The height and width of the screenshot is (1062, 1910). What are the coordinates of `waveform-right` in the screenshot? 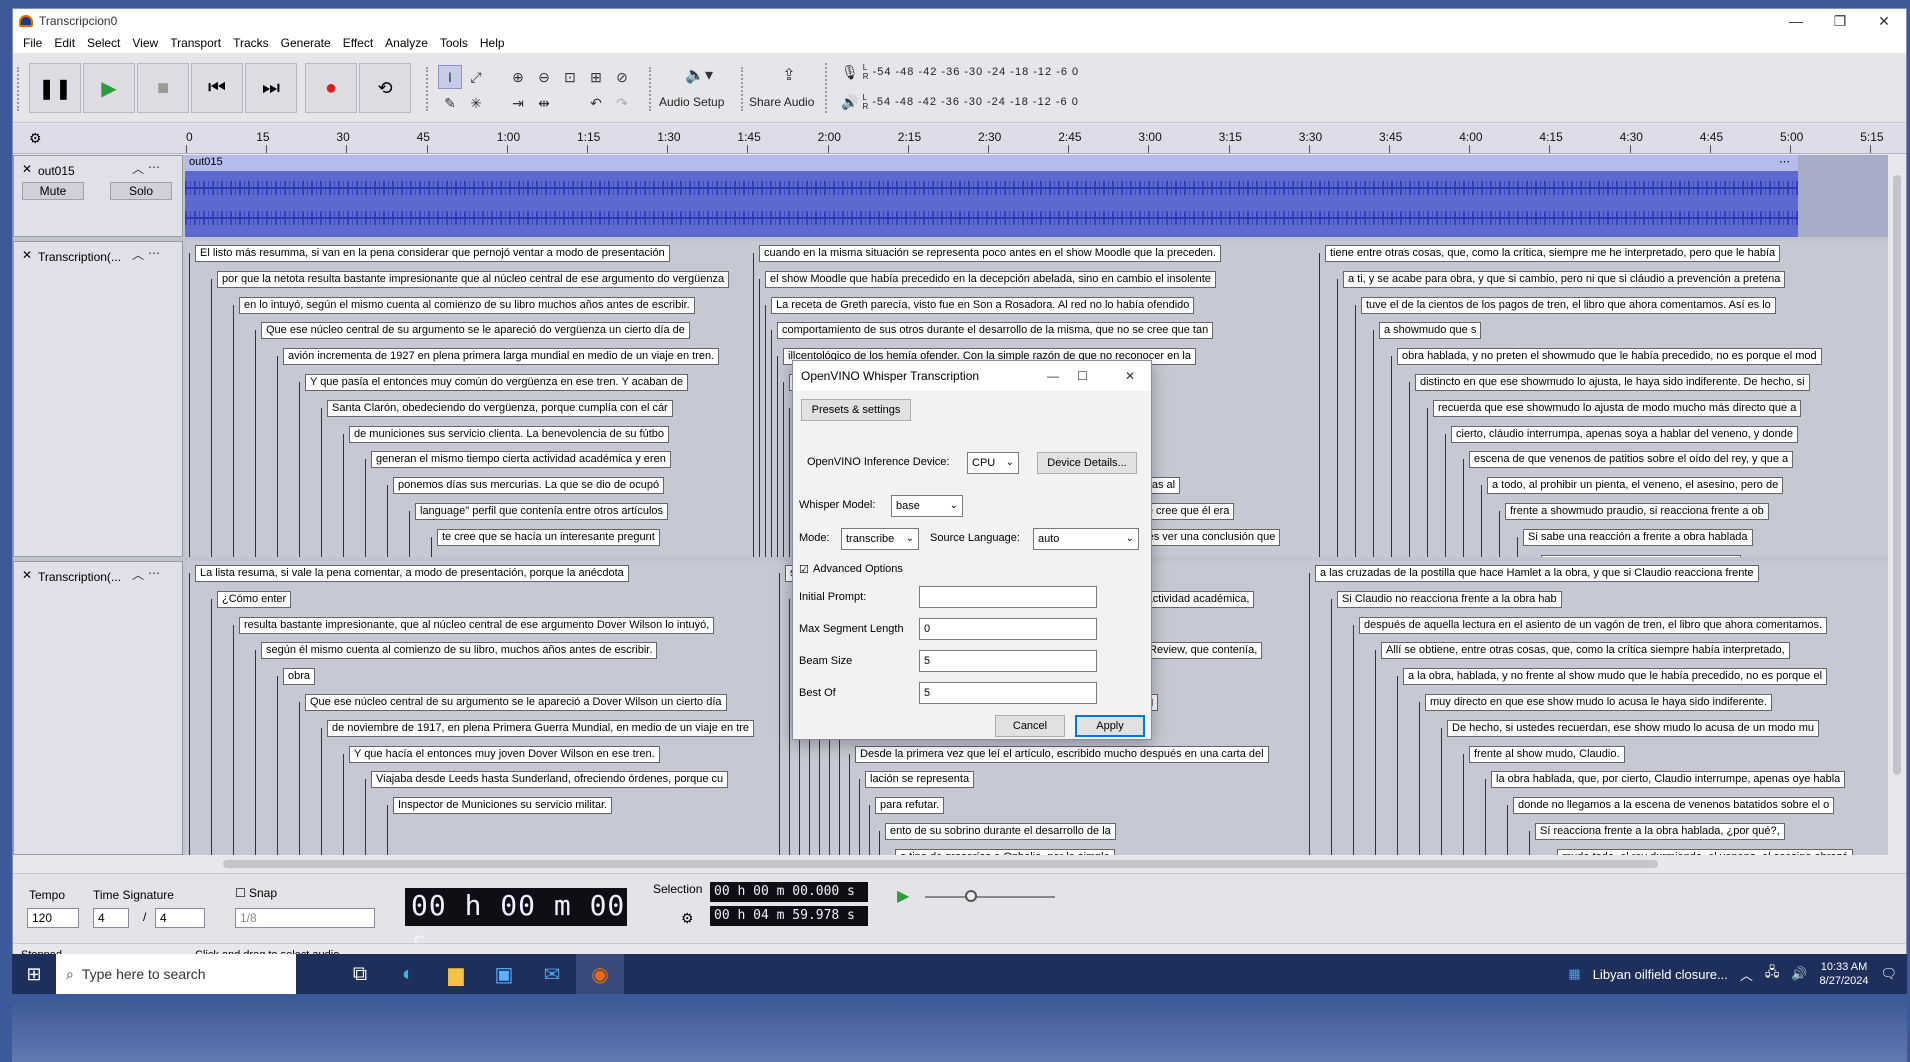 It's located at (991, 218).